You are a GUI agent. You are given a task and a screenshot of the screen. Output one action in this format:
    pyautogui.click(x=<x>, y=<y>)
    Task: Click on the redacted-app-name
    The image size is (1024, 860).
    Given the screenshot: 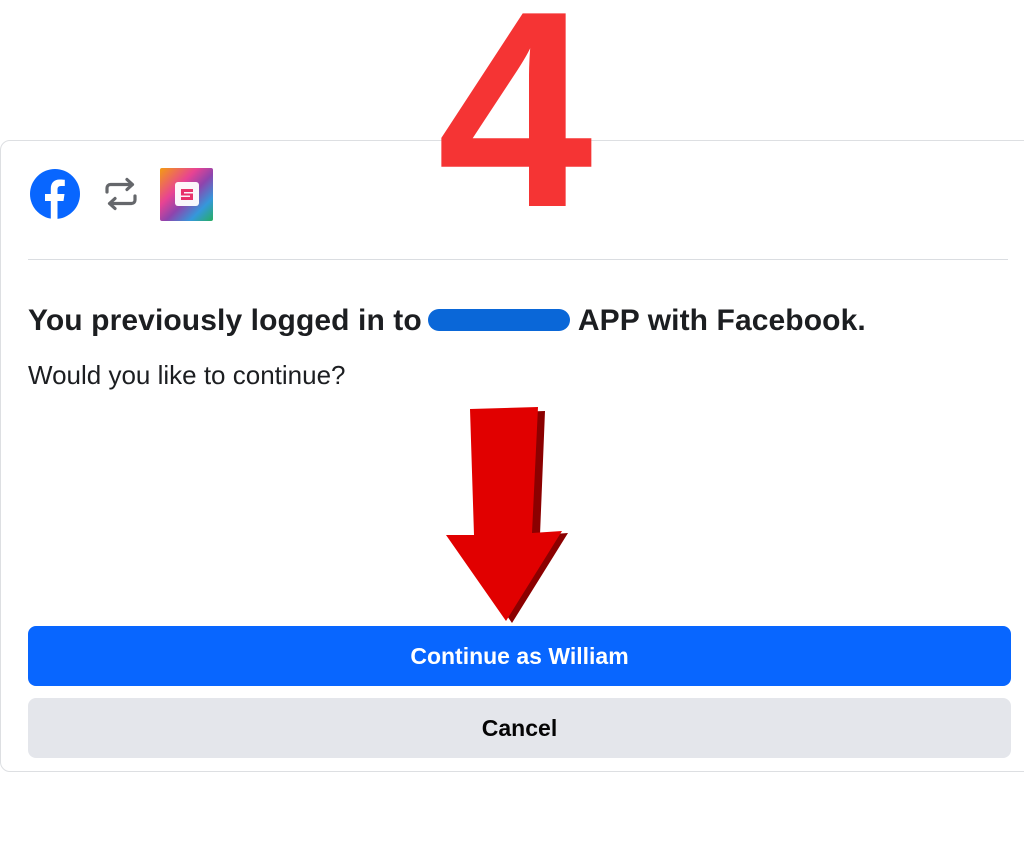 What is the action you would take?
    pyautogui.click(x=498, y=320)
    